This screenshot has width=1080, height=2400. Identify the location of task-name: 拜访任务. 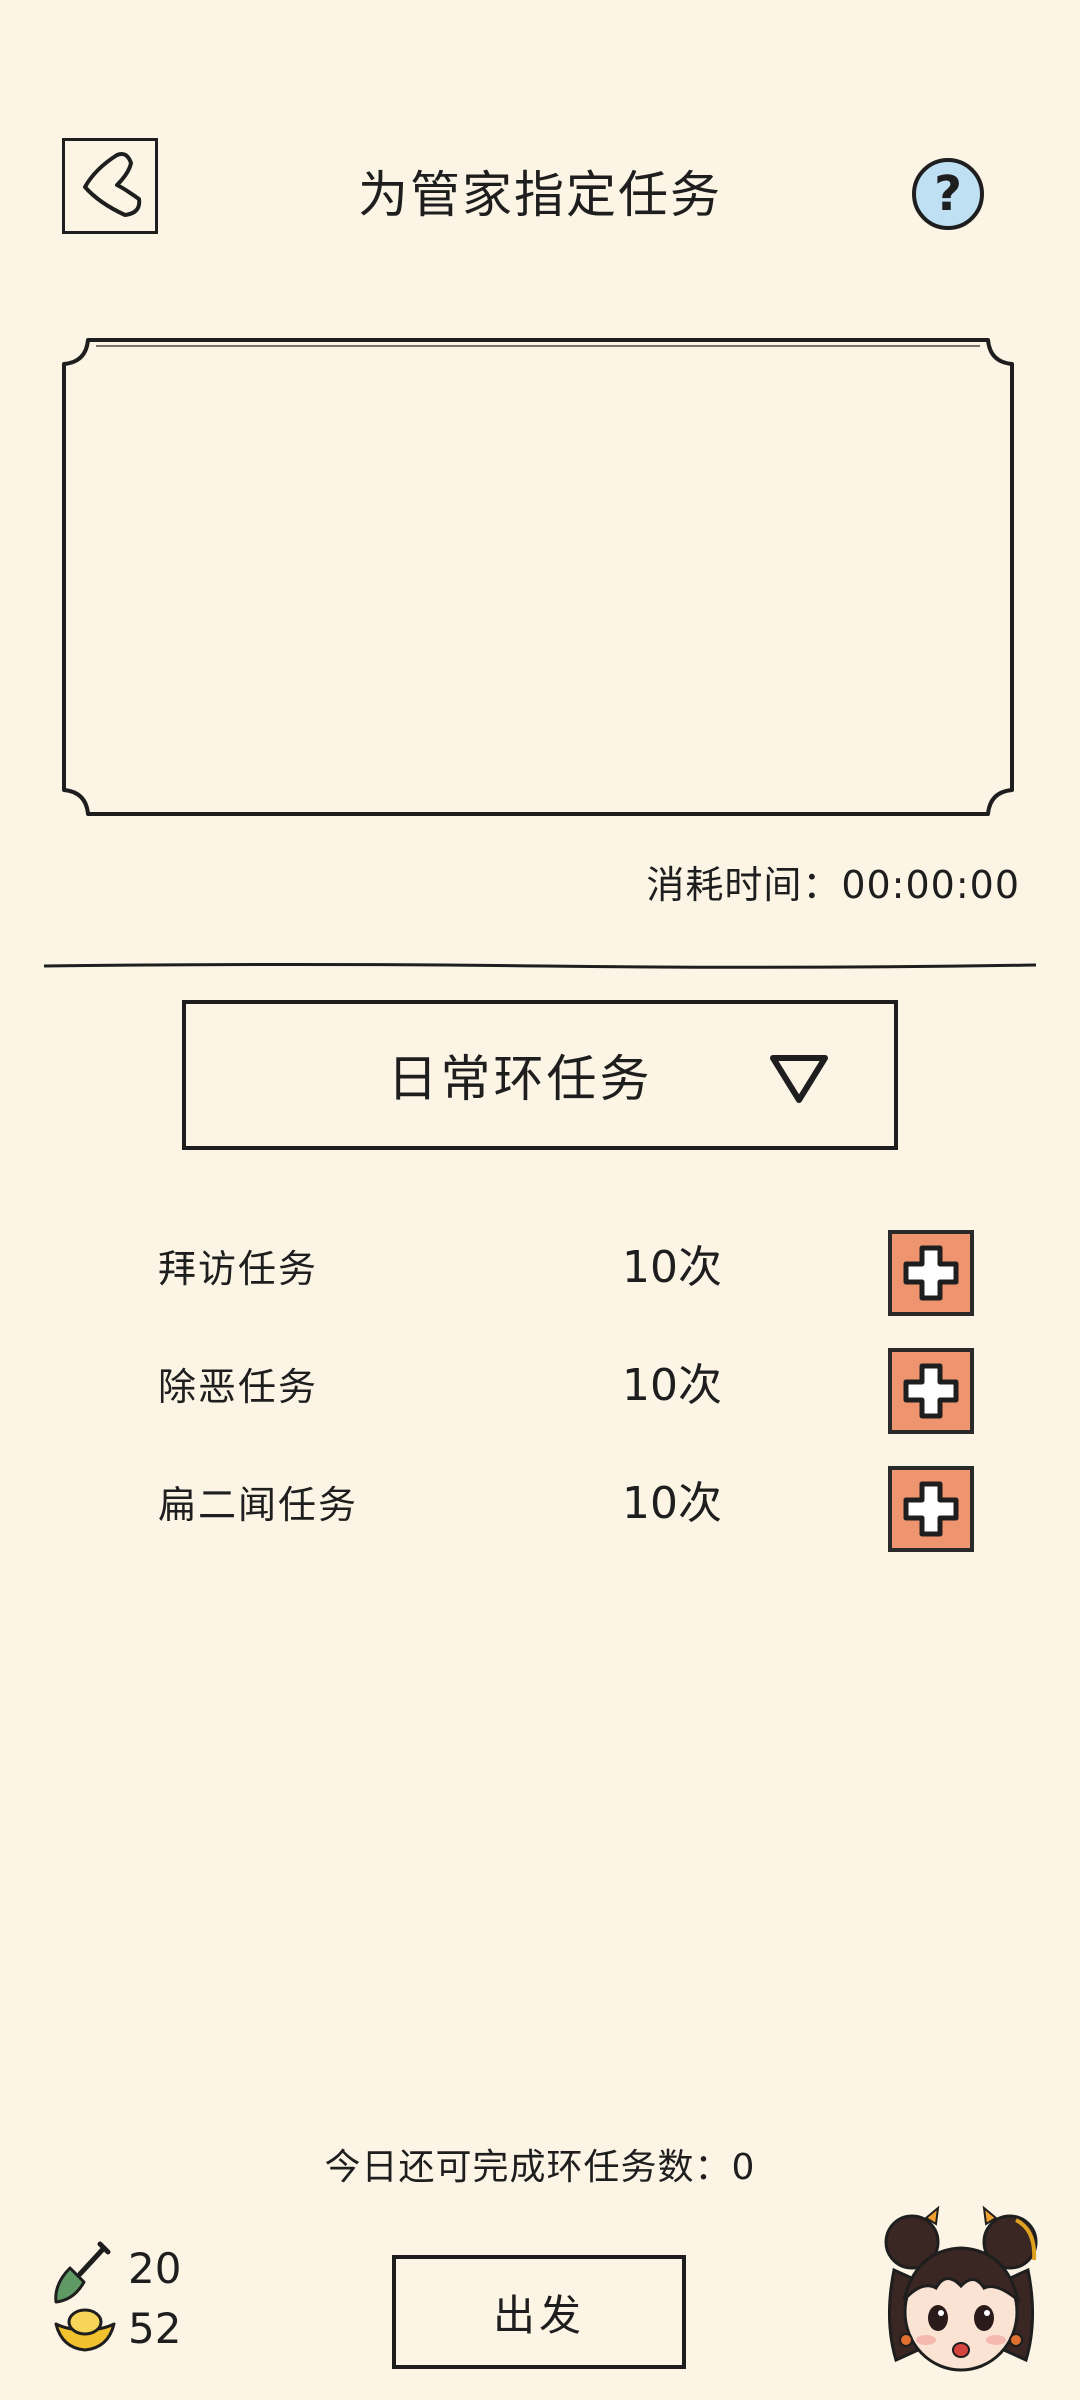
(238, 1269).